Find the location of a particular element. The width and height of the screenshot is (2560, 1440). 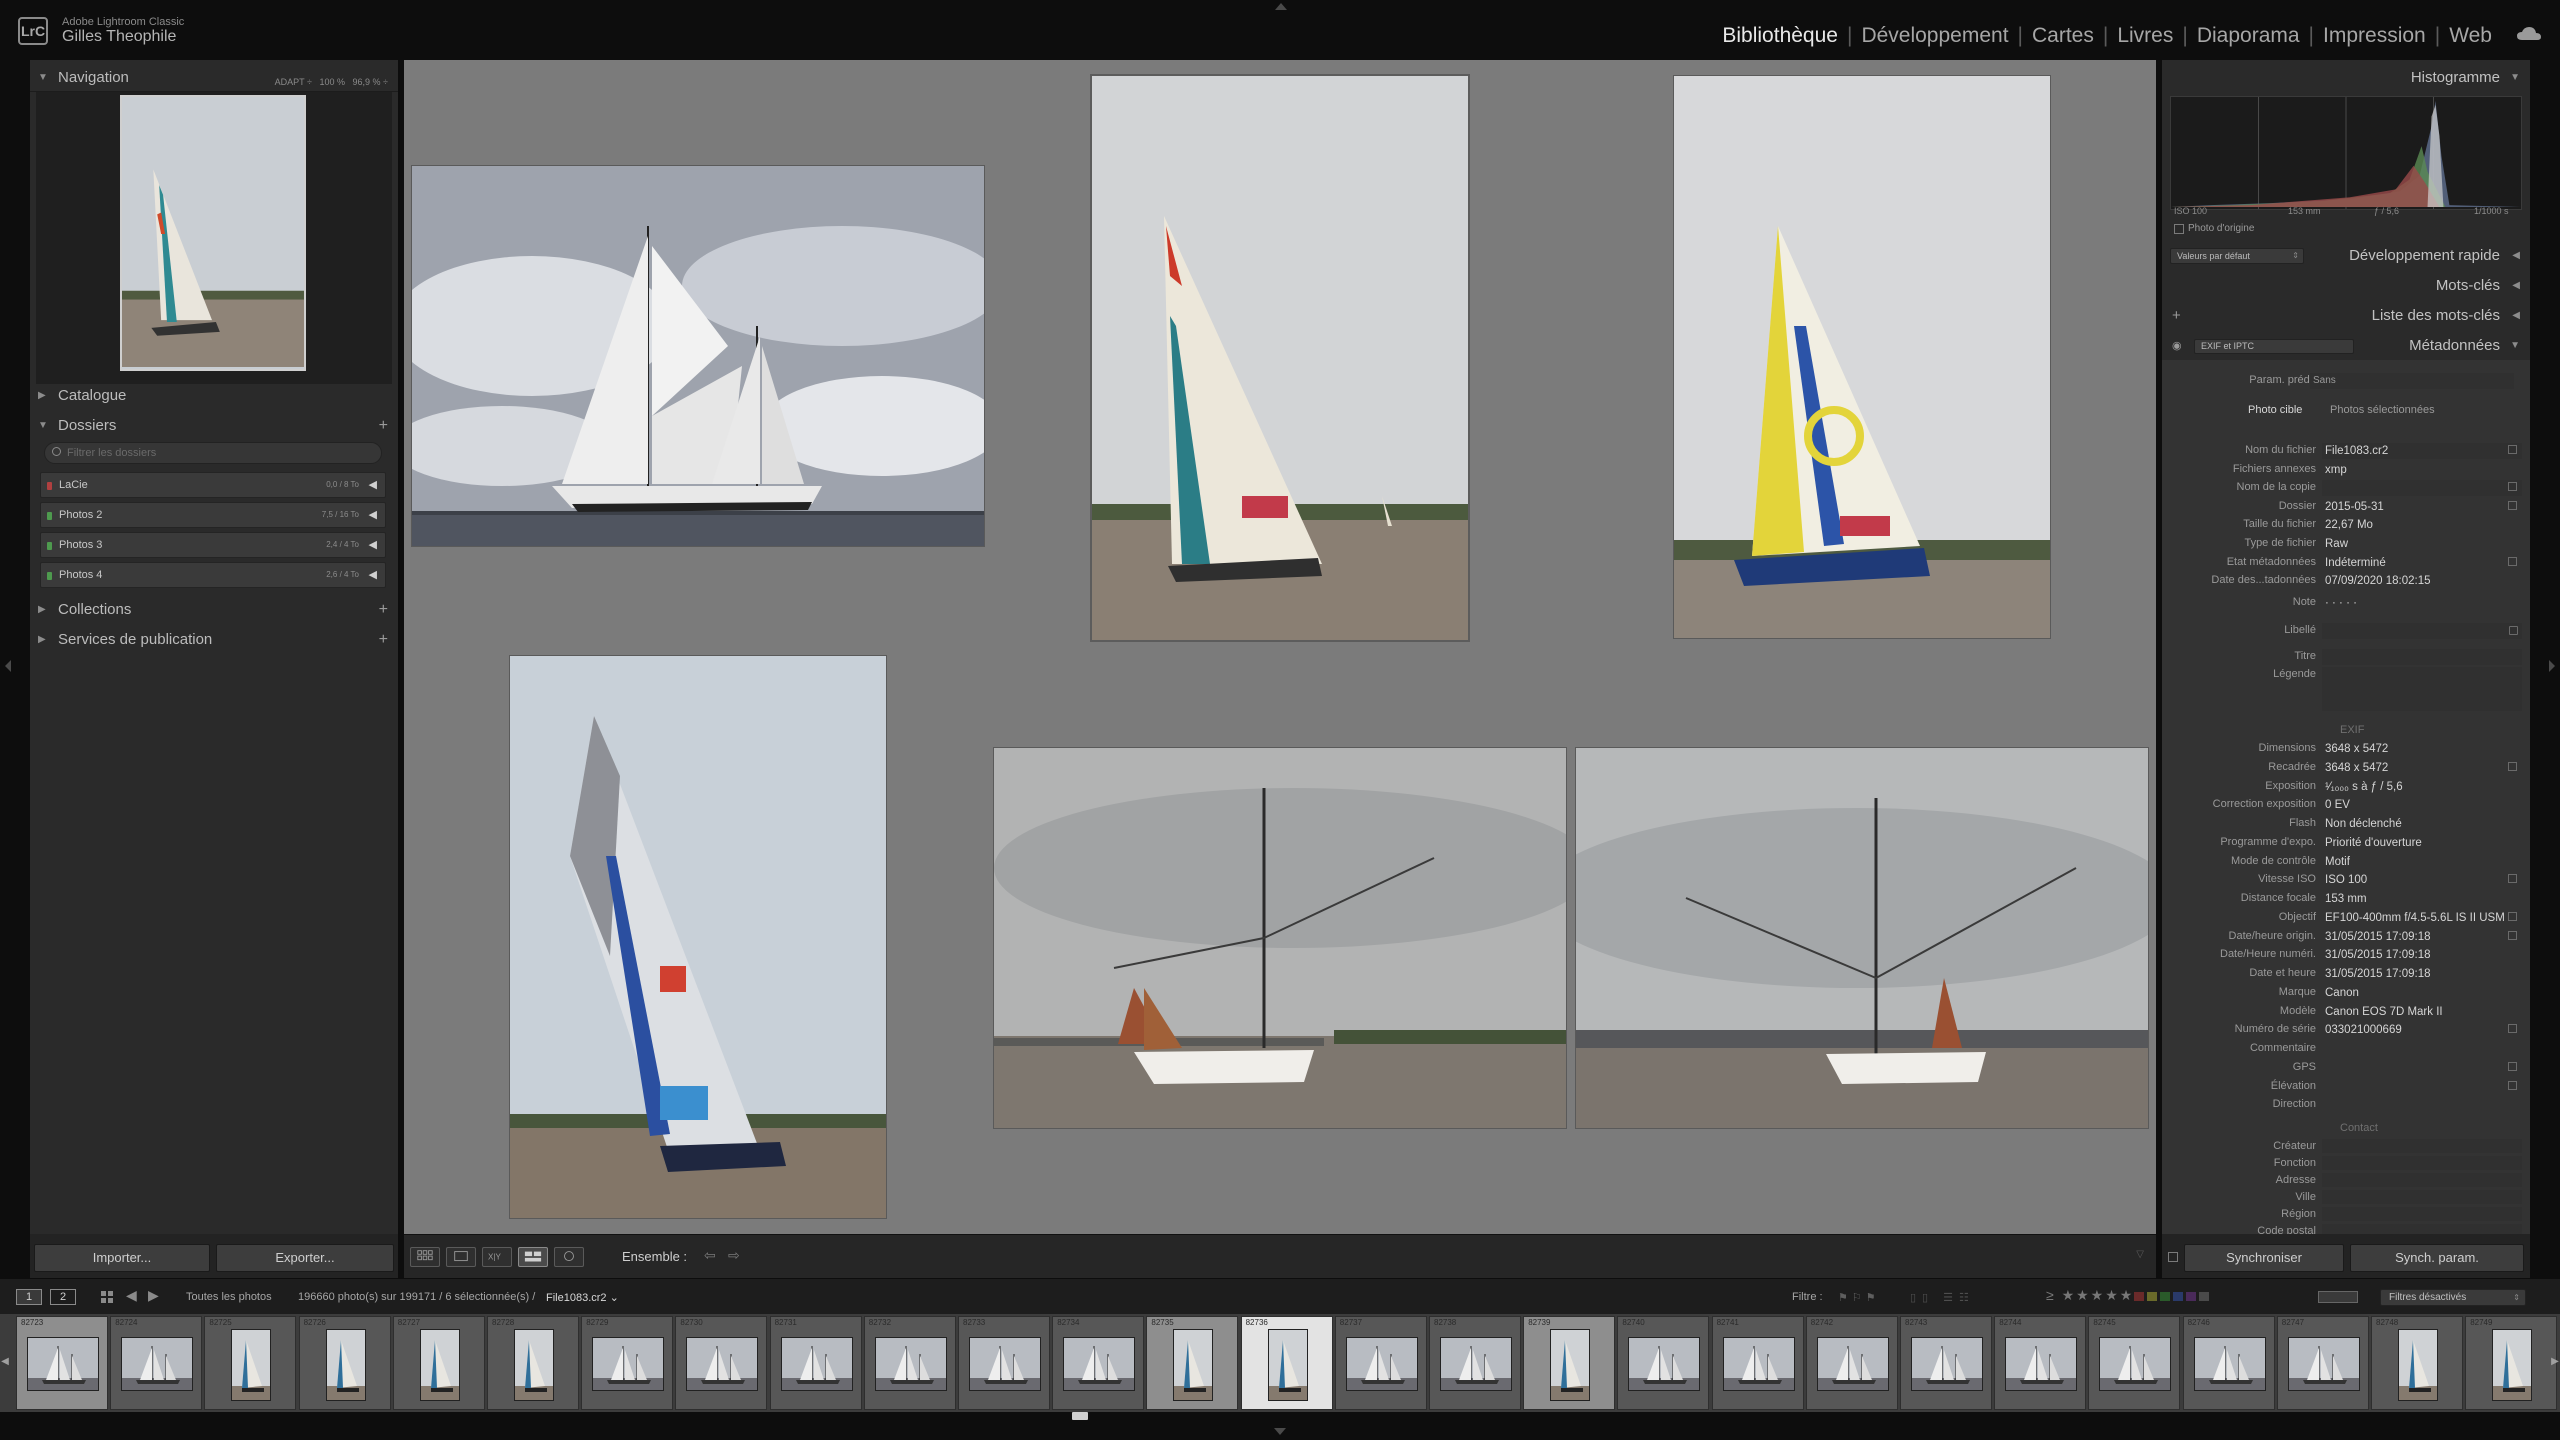

yellow-swatch is located at coordinates (2152, 1296).